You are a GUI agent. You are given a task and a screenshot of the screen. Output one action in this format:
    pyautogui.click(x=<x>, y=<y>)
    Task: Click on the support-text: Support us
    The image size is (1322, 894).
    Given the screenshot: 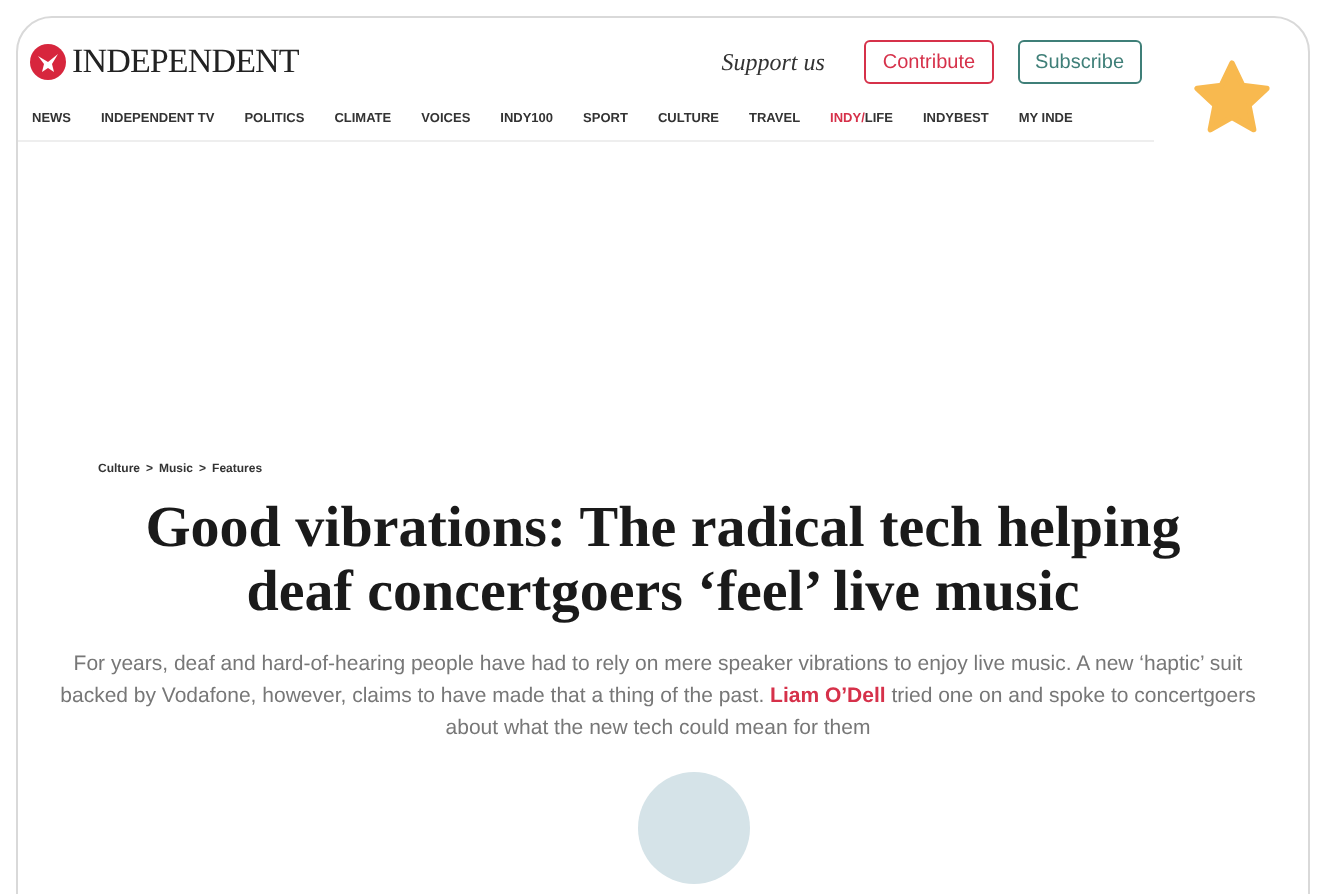 What is the action you would take?
    pyautogui.click(x=773, y=63)
    